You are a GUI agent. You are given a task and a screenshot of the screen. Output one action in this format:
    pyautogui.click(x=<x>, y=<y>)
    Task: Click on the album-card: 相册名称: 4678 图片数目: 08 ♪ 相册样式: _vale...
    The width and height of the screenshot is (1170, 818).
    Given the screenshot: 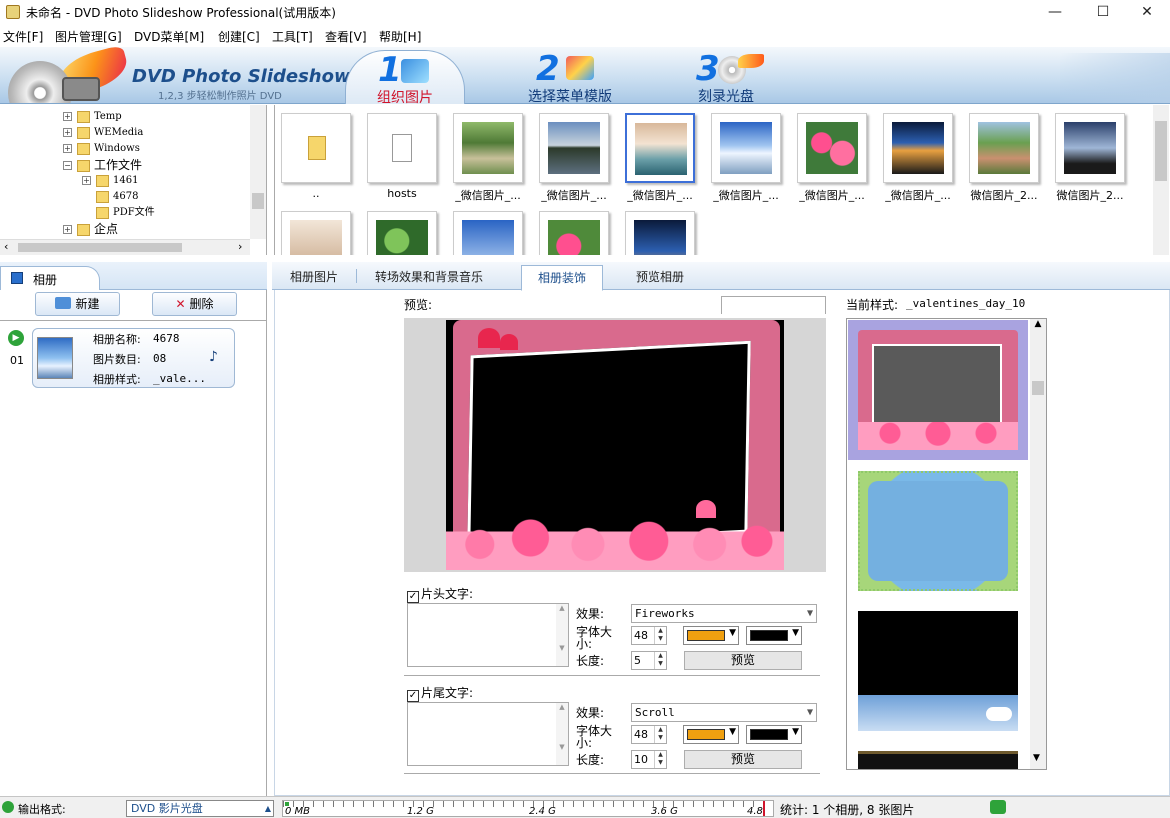 What is the action you would take?
    pyautogui.click(x=133, y=358)
    